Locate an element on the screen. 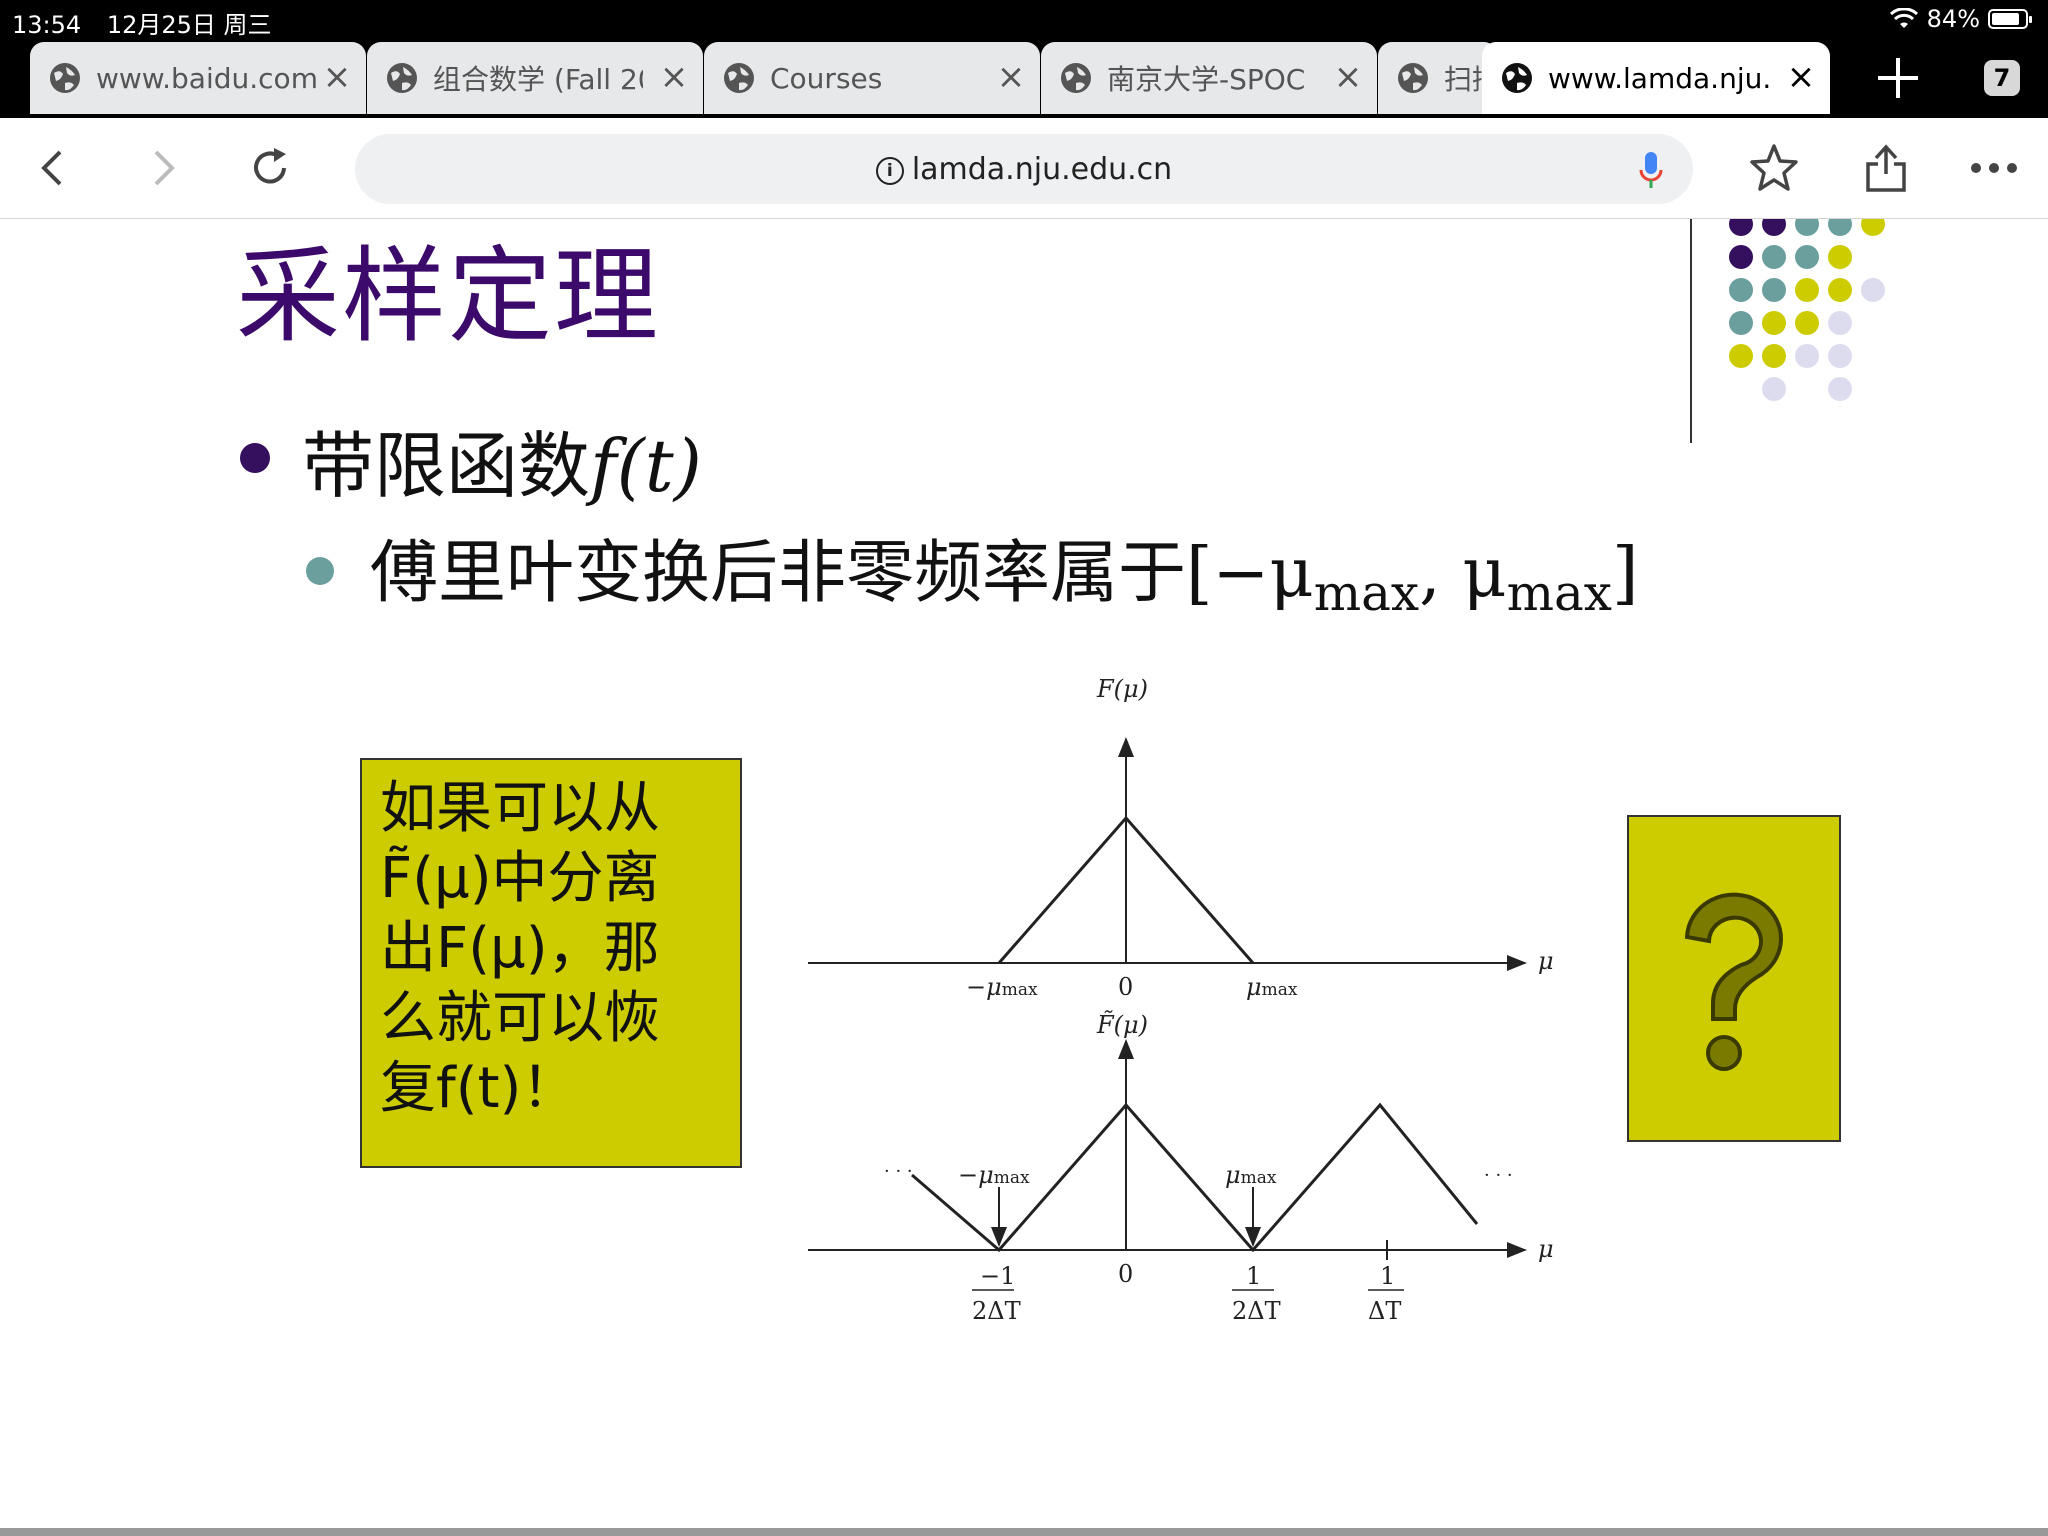 The height and width of the screenshot is (1536, 2048). browser-toolbar: i lamda.nju.edu.cn is located at coordinates (1024, 168).